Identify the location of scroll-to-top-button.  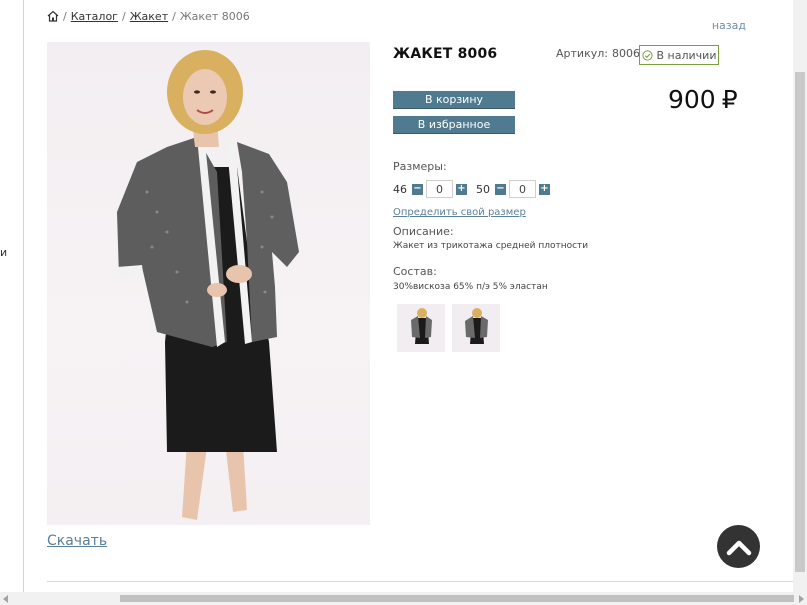
(738, 546).